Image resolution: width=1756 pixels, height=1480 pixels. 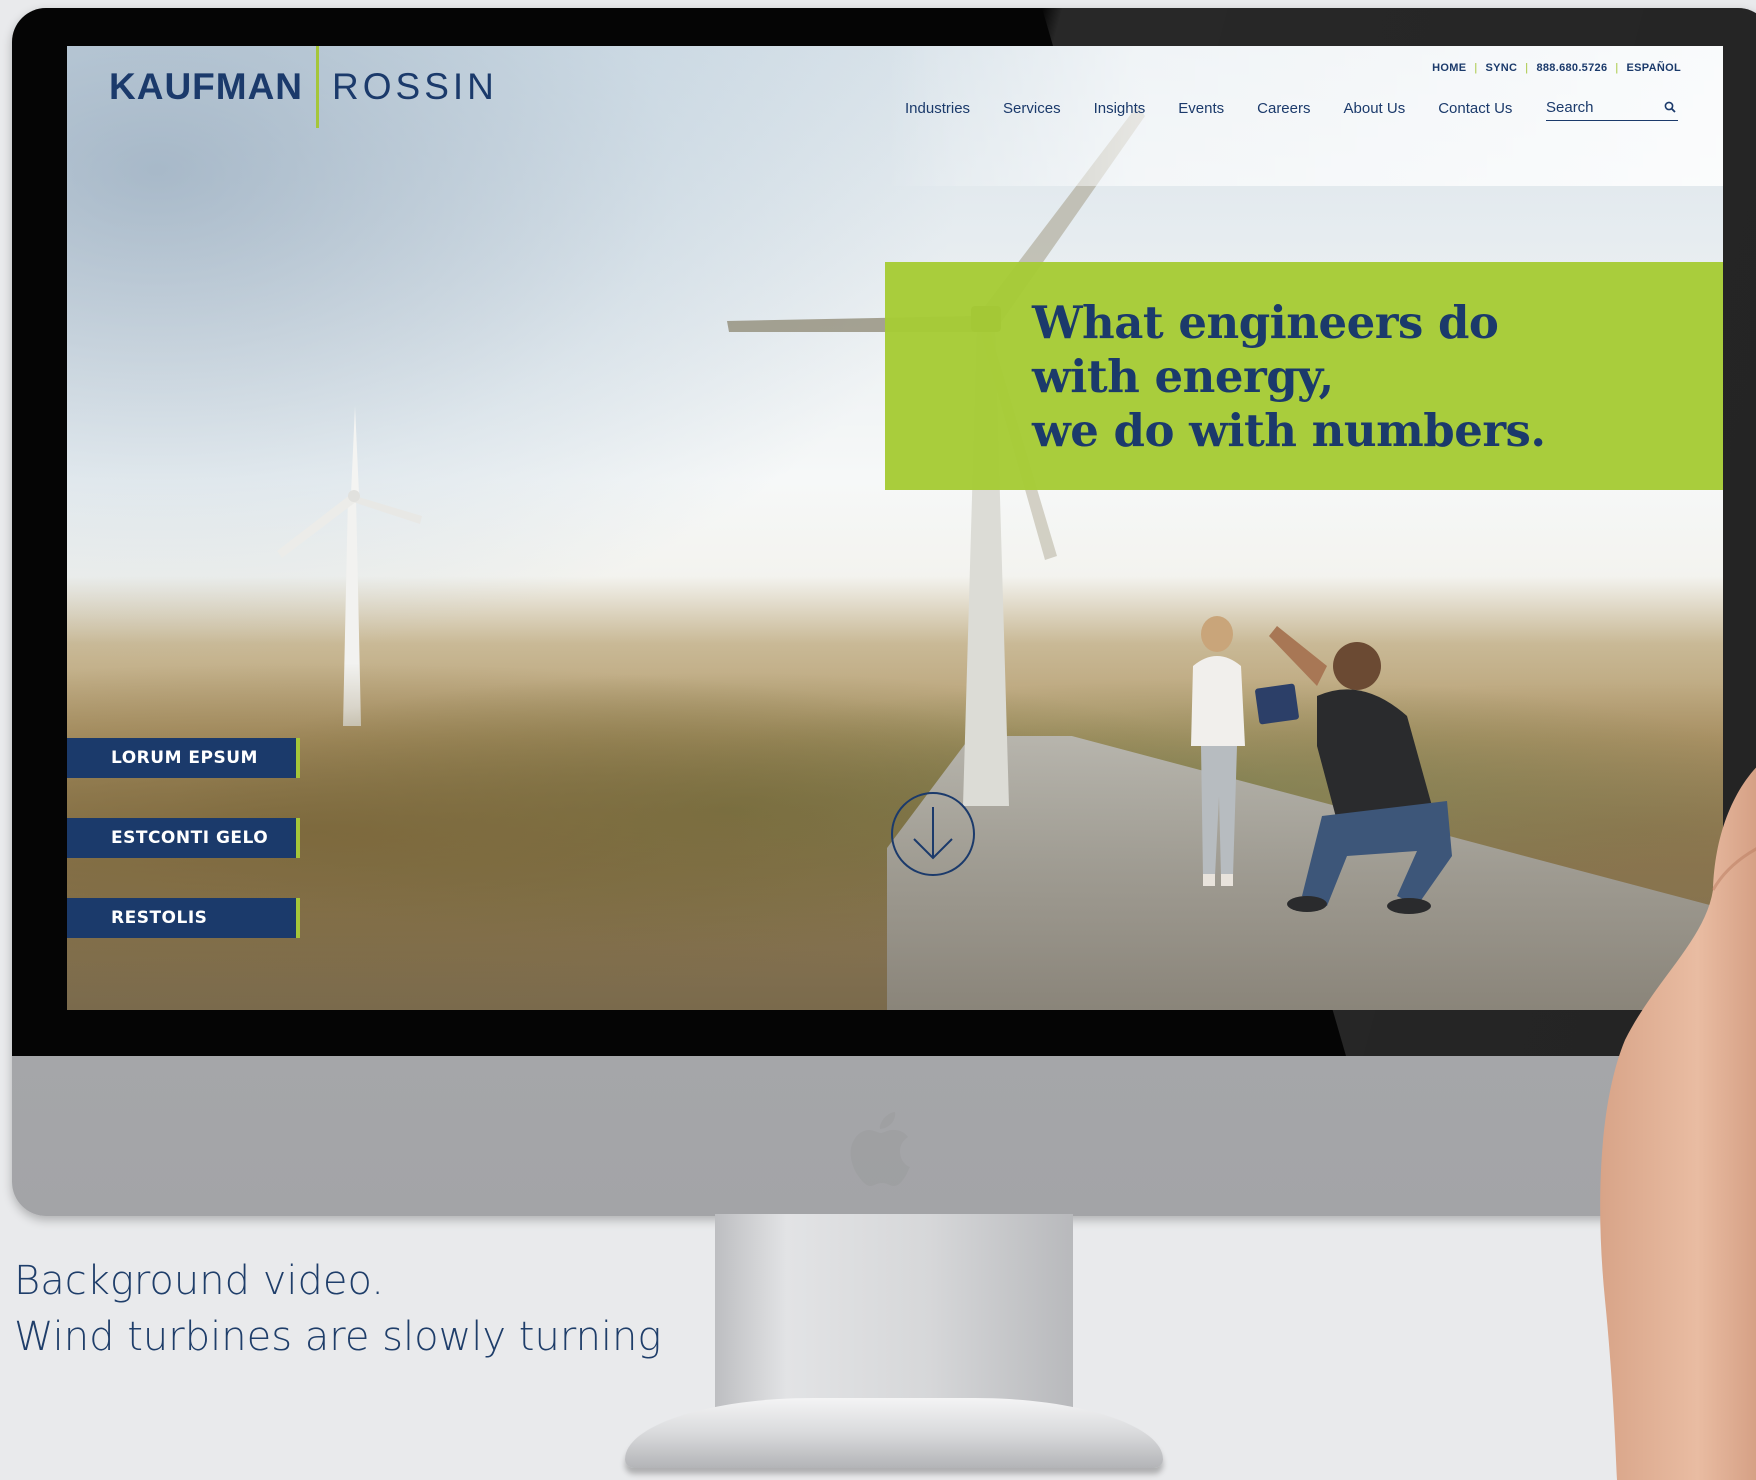 I want to click on caption-line-2: Wind turbines are slowly turning, so click(x=338, y=1337).